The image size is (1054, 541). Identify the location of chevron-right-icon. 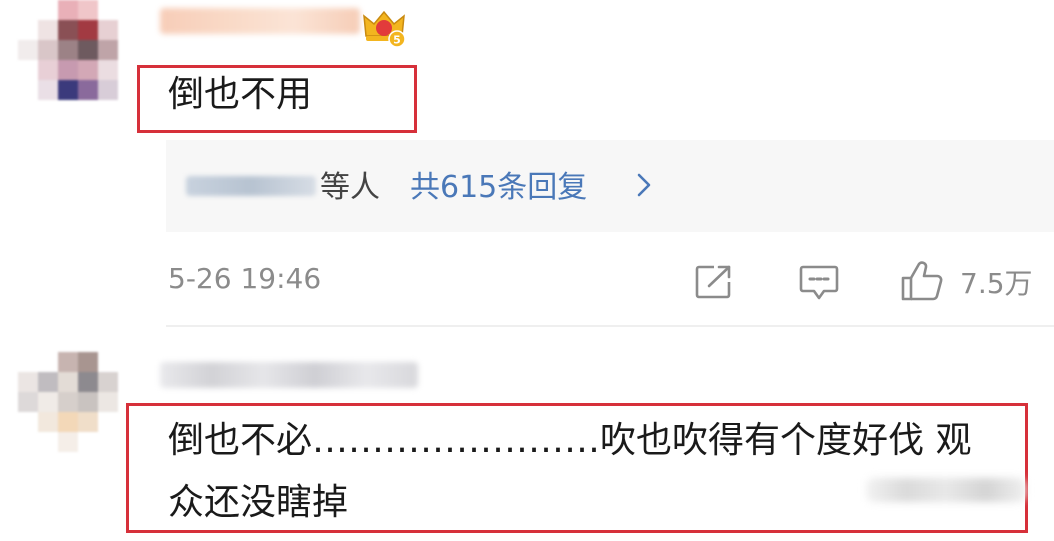
(644, 185).